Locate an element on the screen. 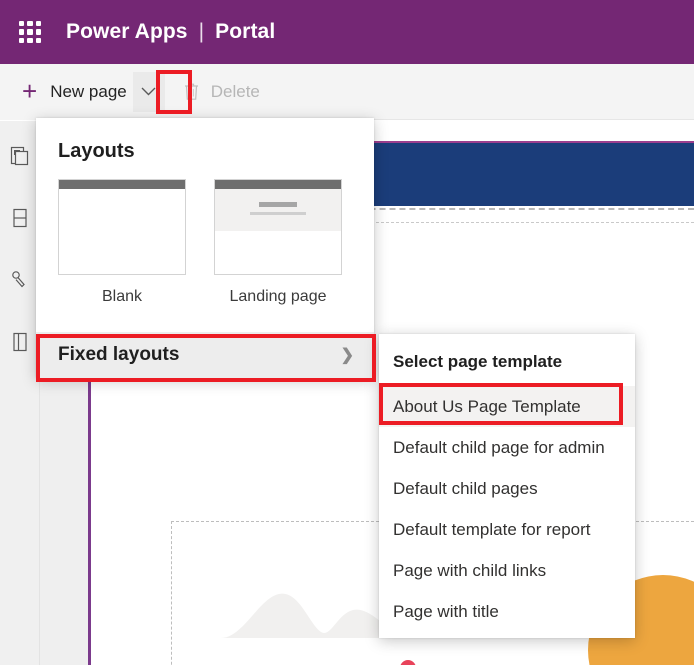 The width and height of the screenshot is (694, 665). new-page-button: + New page is located at coordinates (65, 91).